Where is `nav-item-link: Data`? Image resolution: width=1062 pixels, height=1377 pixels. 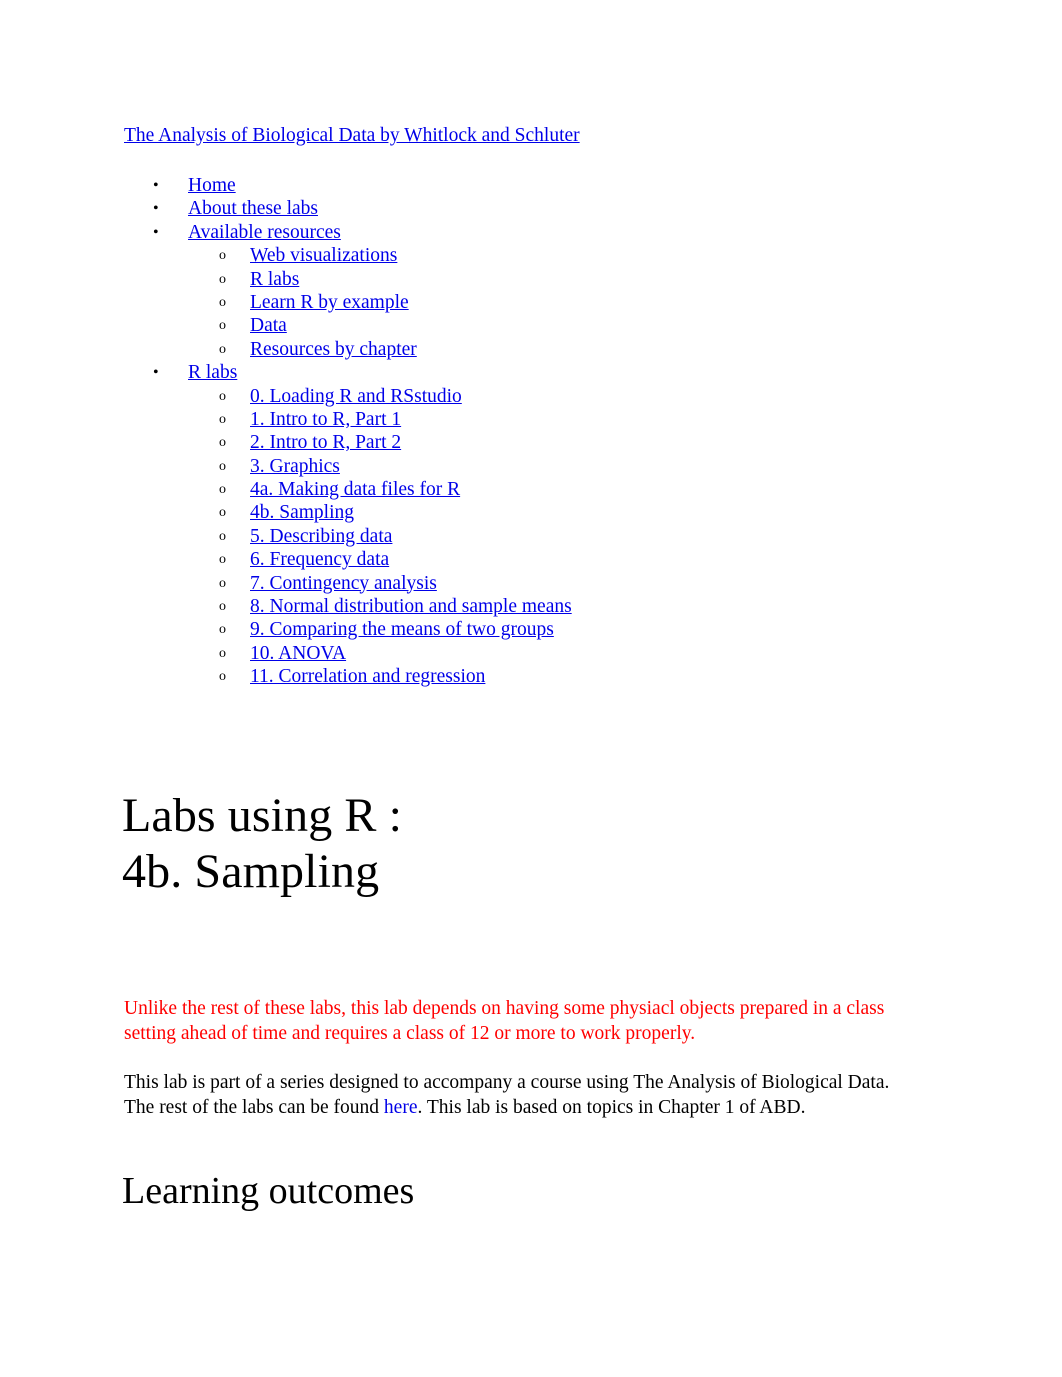
nav-item-link: Data is located at coordinates (268, 325).